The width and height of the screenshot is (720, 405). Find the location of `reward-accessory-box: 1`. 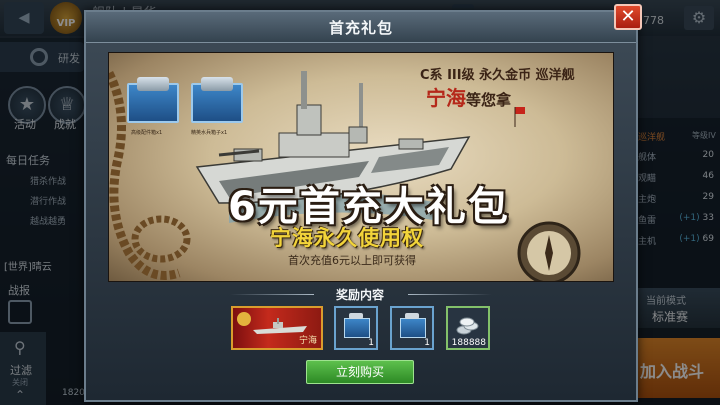

reward-accessory-box: 1 is located at coordinates (356, 328).